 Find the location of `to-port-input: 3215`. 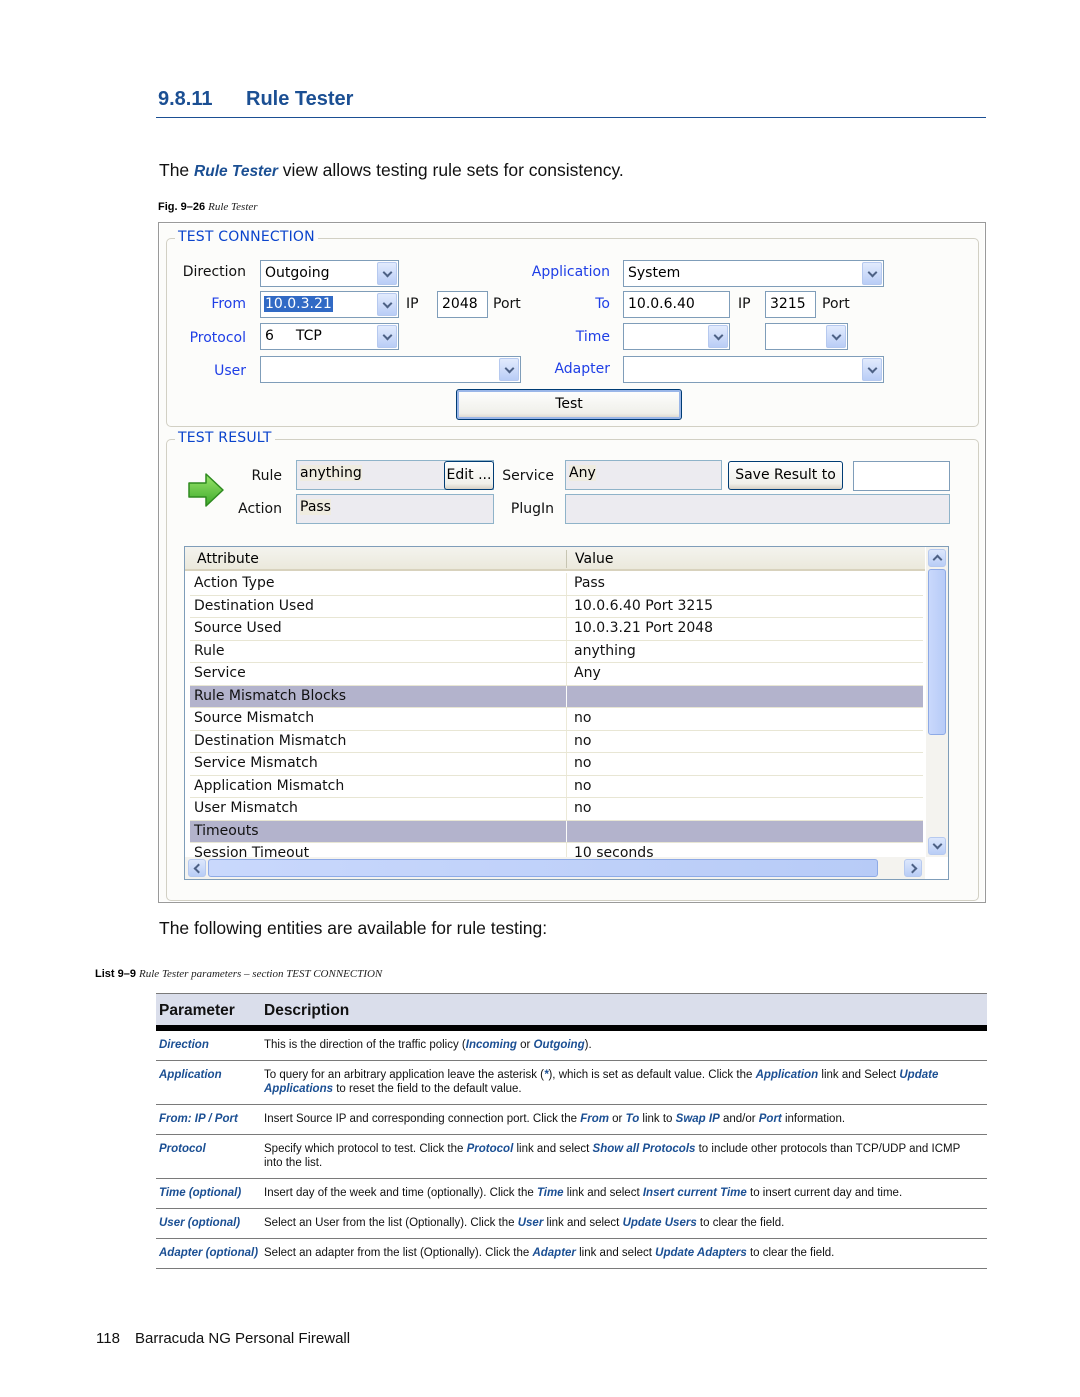

to-port-input: 3215 is located at coordinates (790, 304).